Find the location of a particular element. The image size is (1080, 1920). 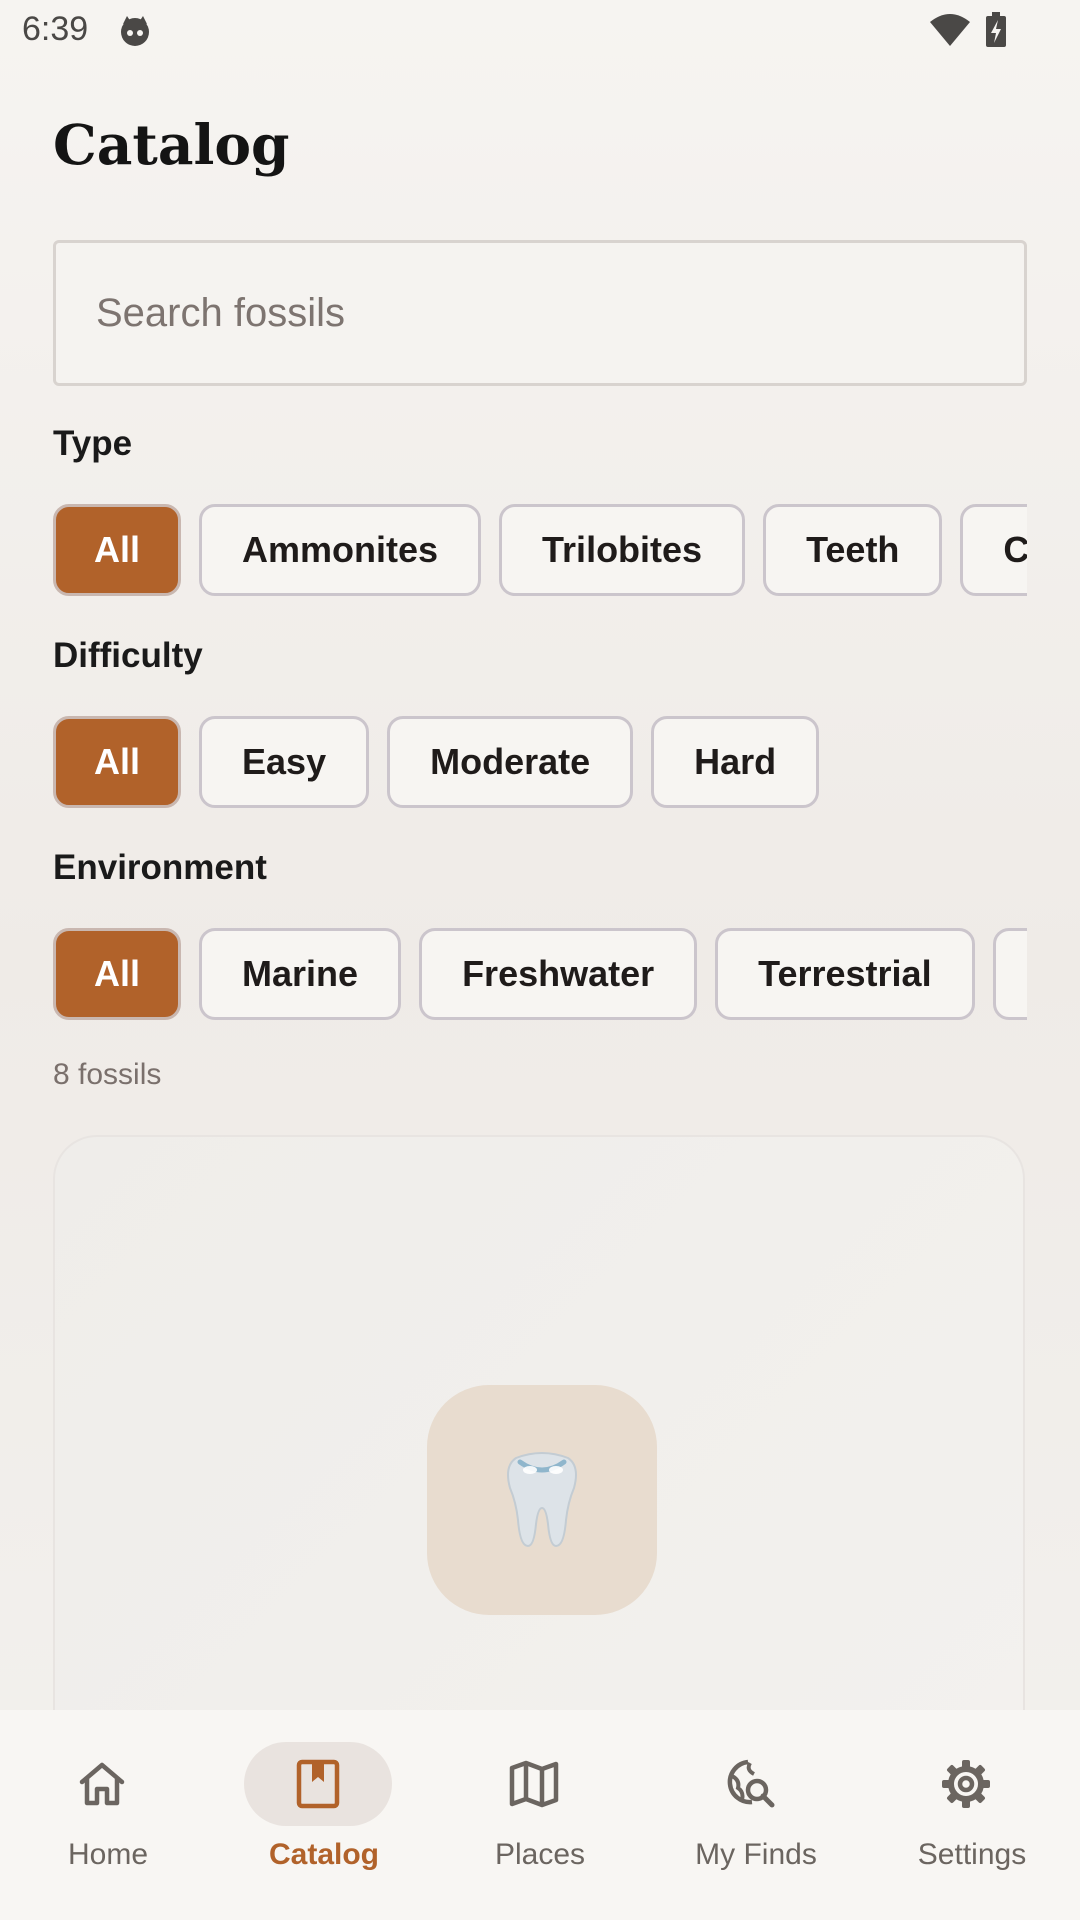

nav-label-my-finds: My Finds is located at coordinates (756, 1854).